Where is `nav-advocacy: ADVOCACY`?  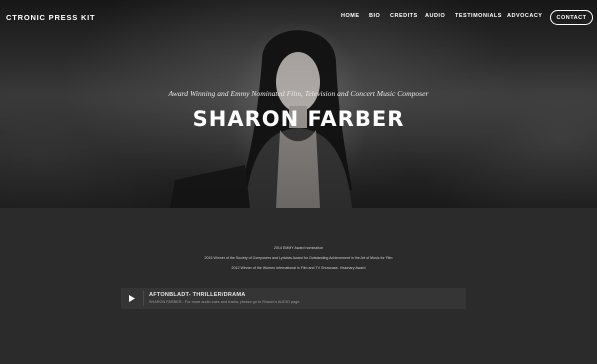
nav-advocacy: ADVOCACY is located at coordinates (524, 16).